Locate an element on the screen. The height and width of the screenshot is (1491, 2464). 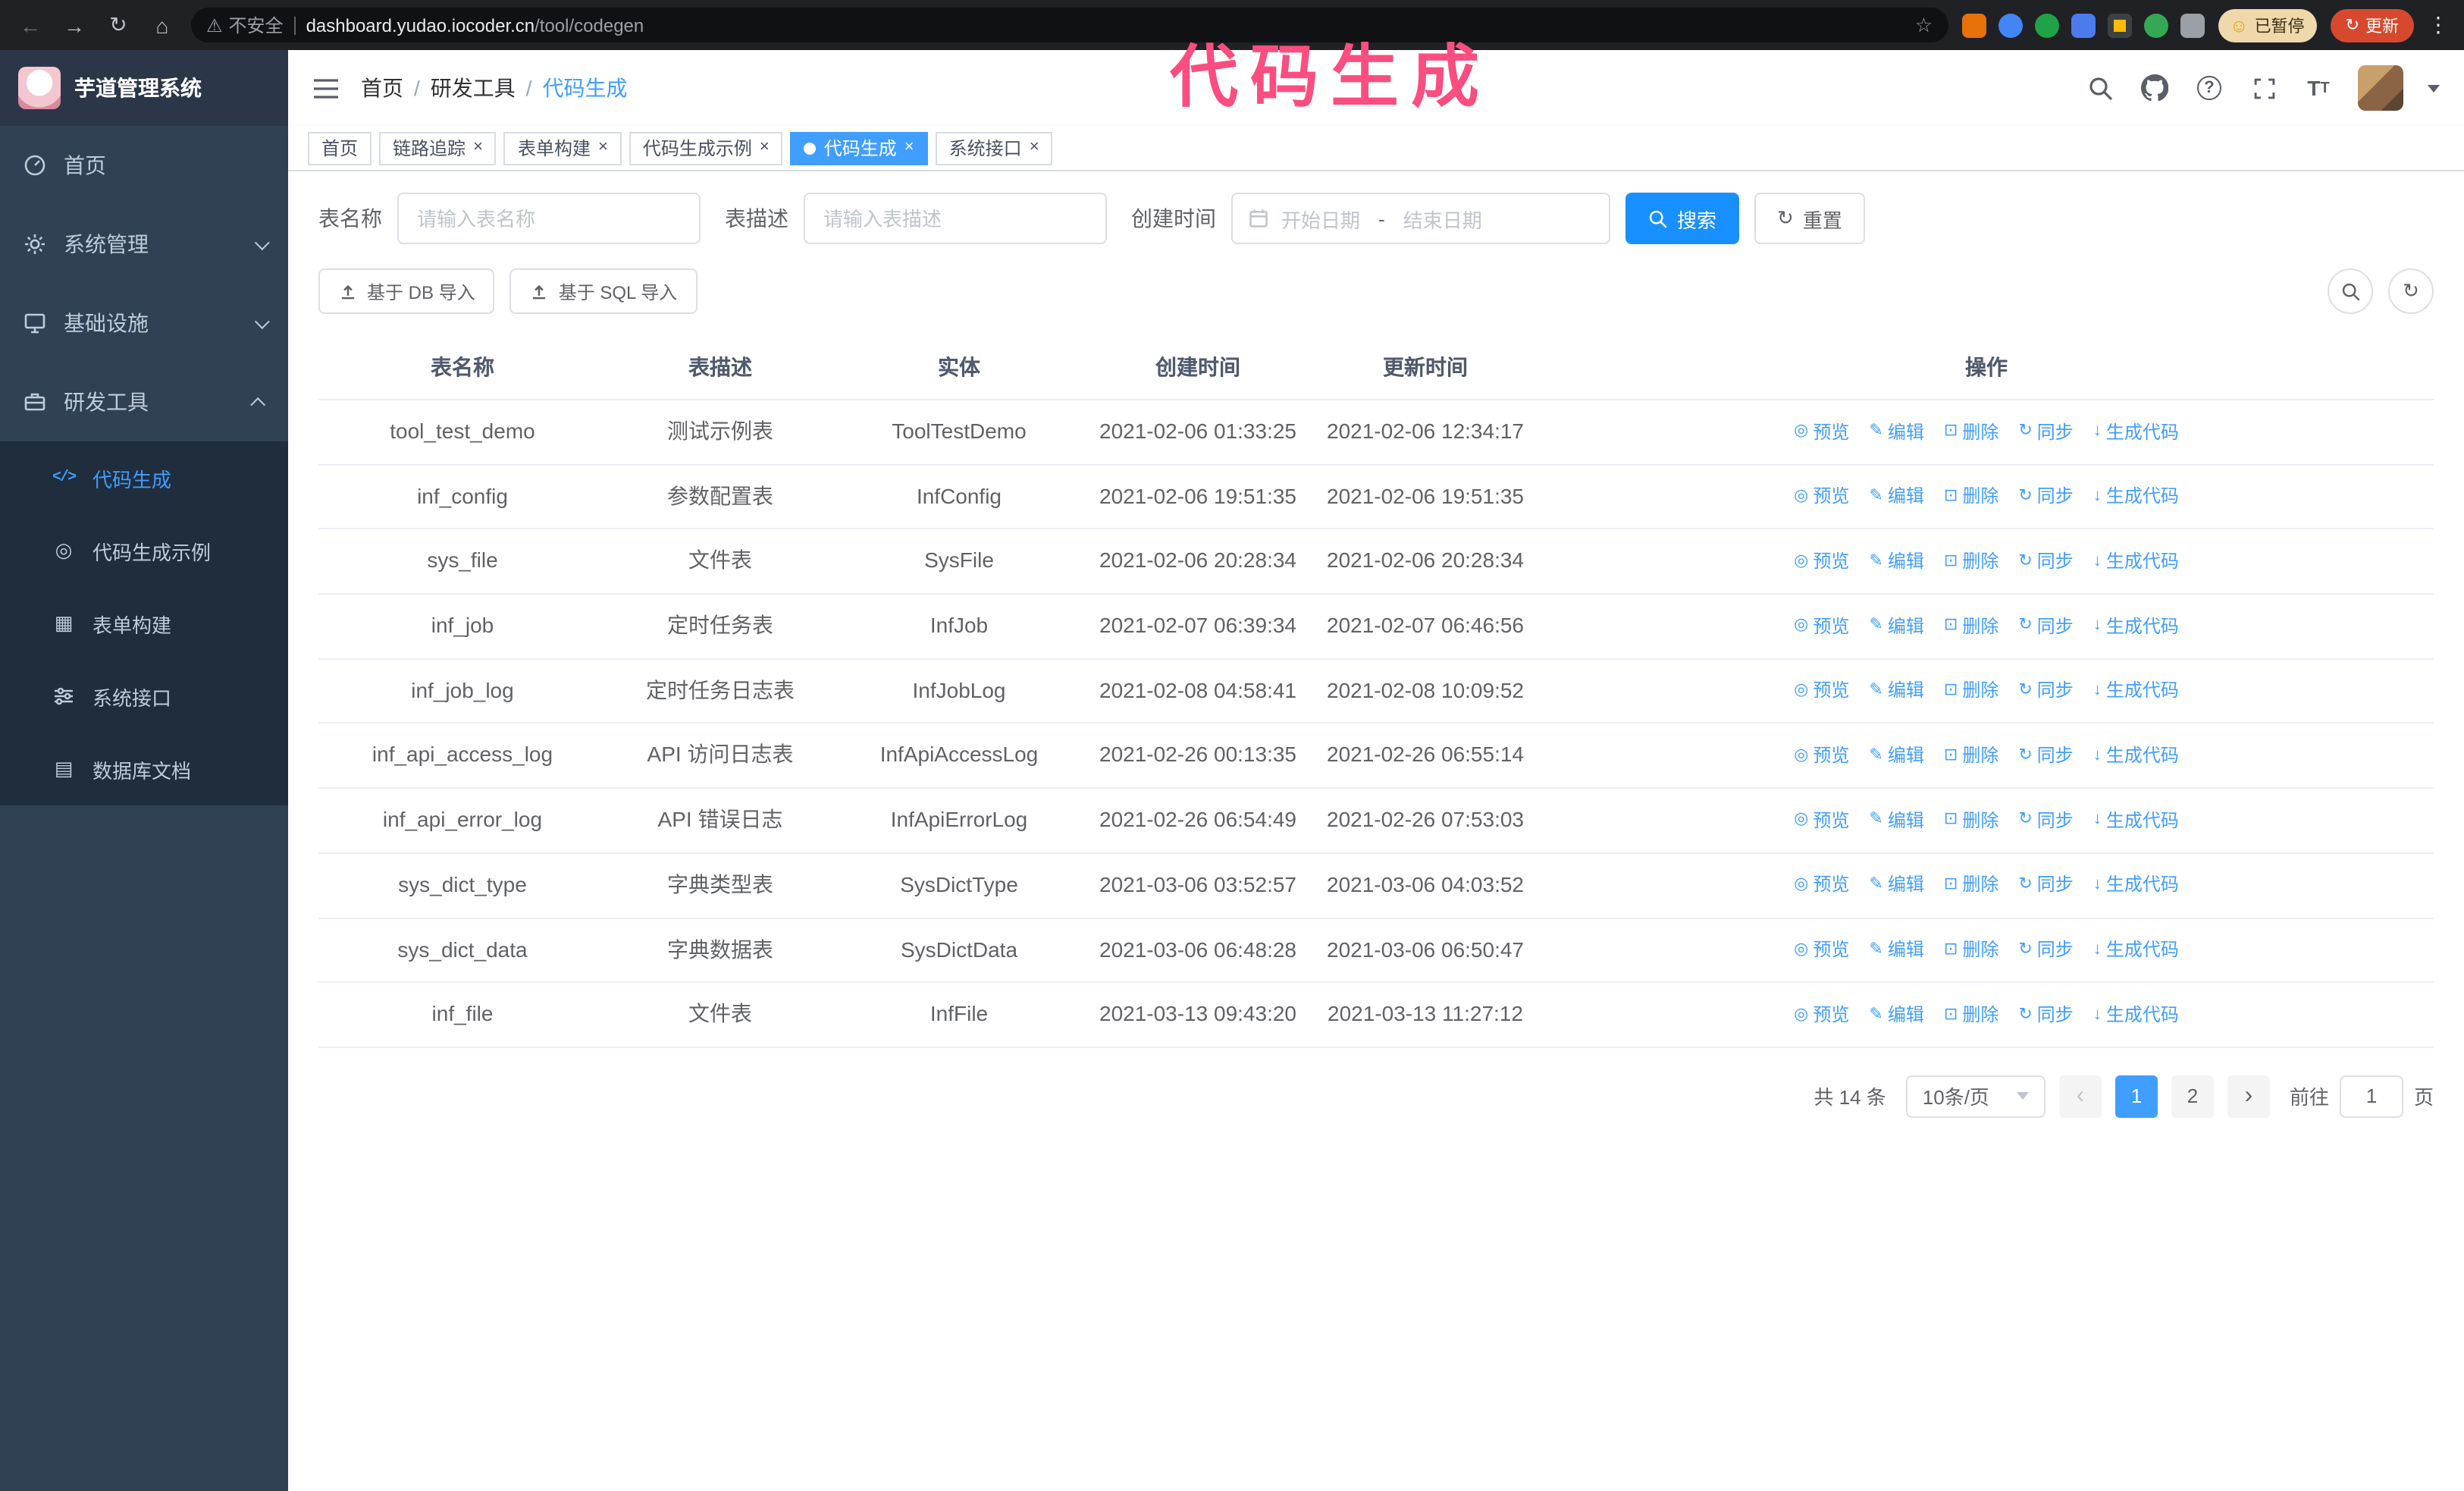
forward-icon: → is located at coordinates (74, 25).